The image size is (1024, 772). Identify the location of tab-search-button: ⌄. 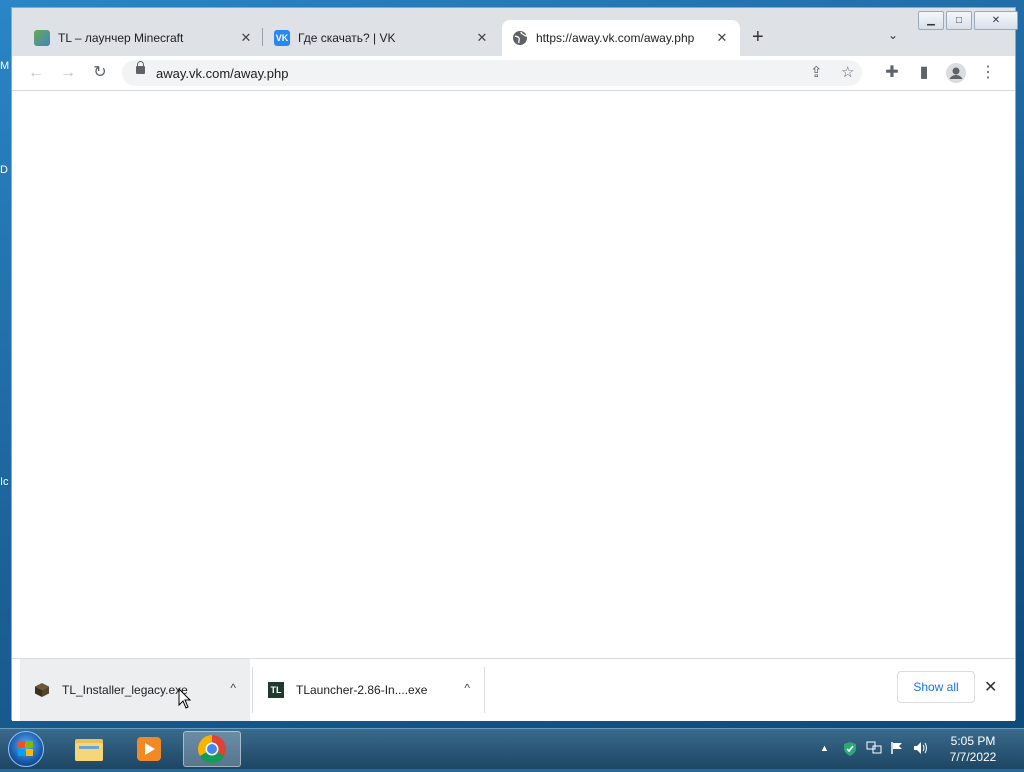
(893, 35).